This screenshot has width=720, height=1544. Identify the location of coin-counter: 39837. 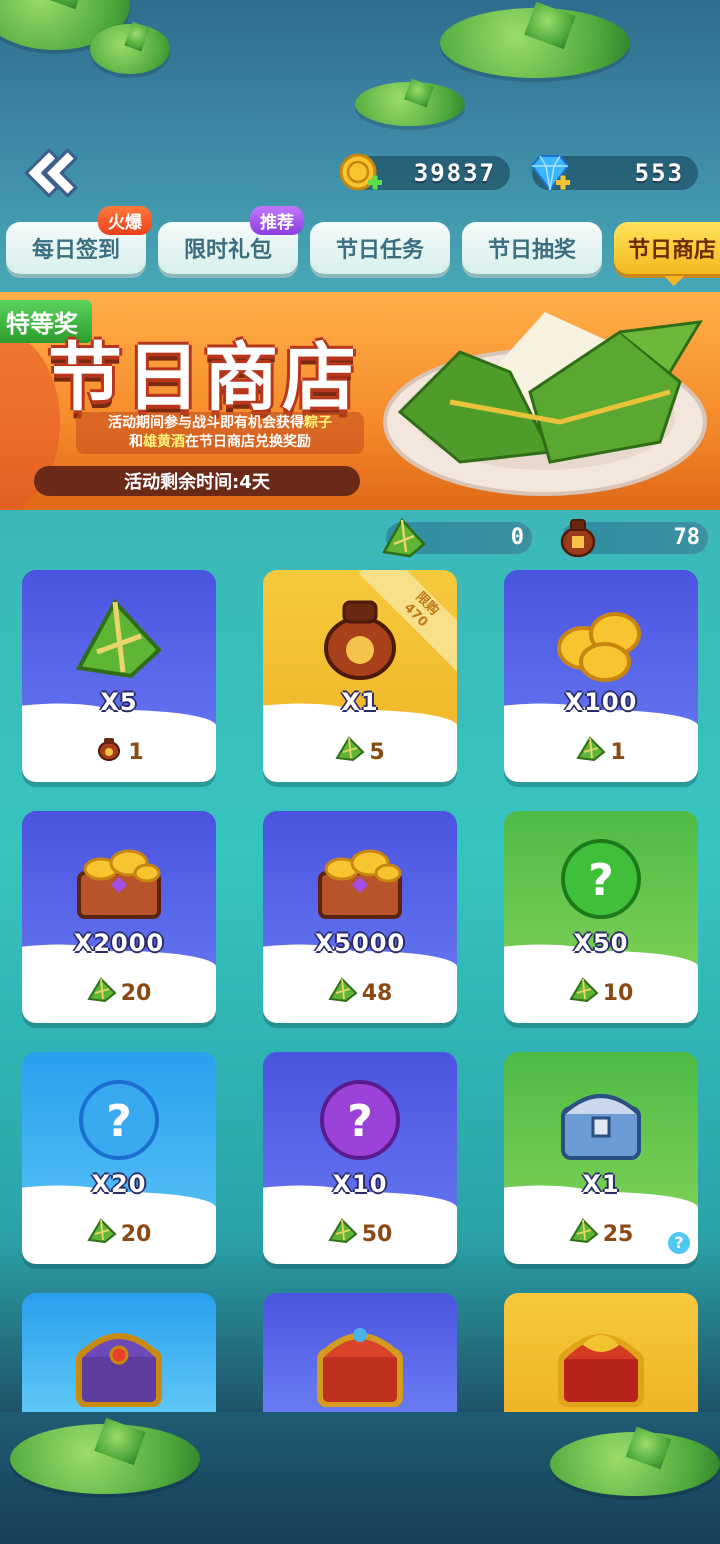
(424, 172).